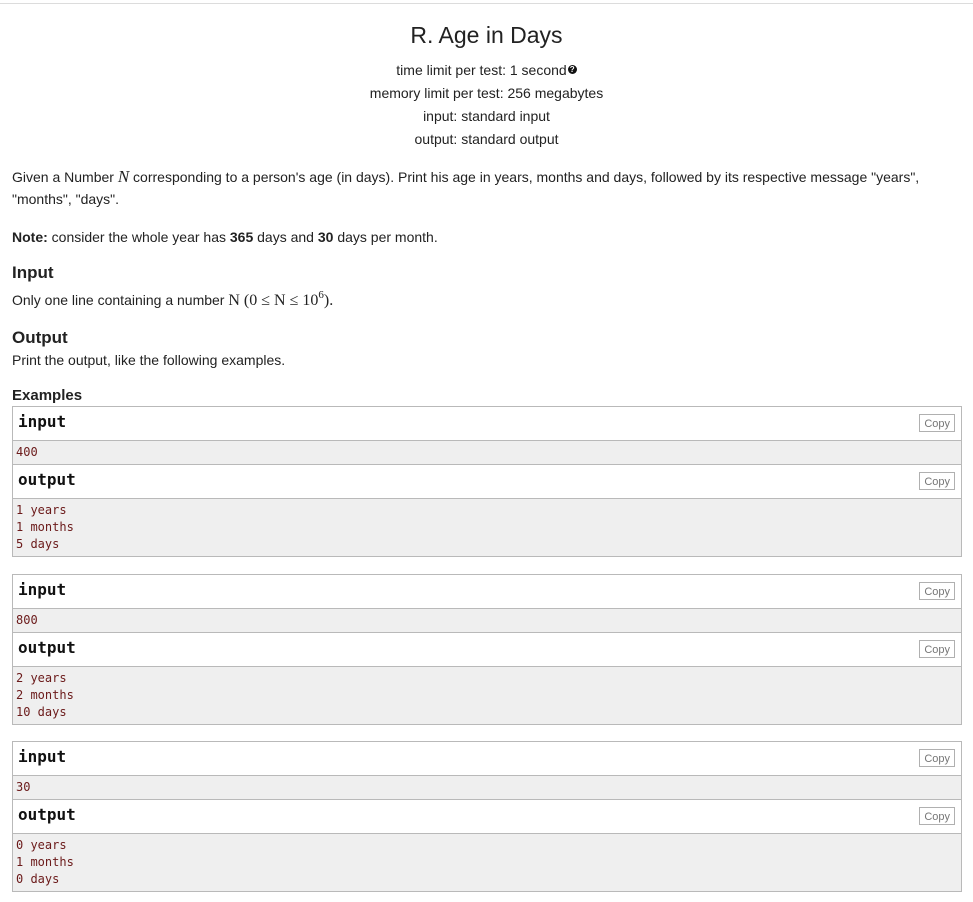  Describe the element at coordinates (572, 69) in the screenshot. I see `help-icon: ?` at that location.